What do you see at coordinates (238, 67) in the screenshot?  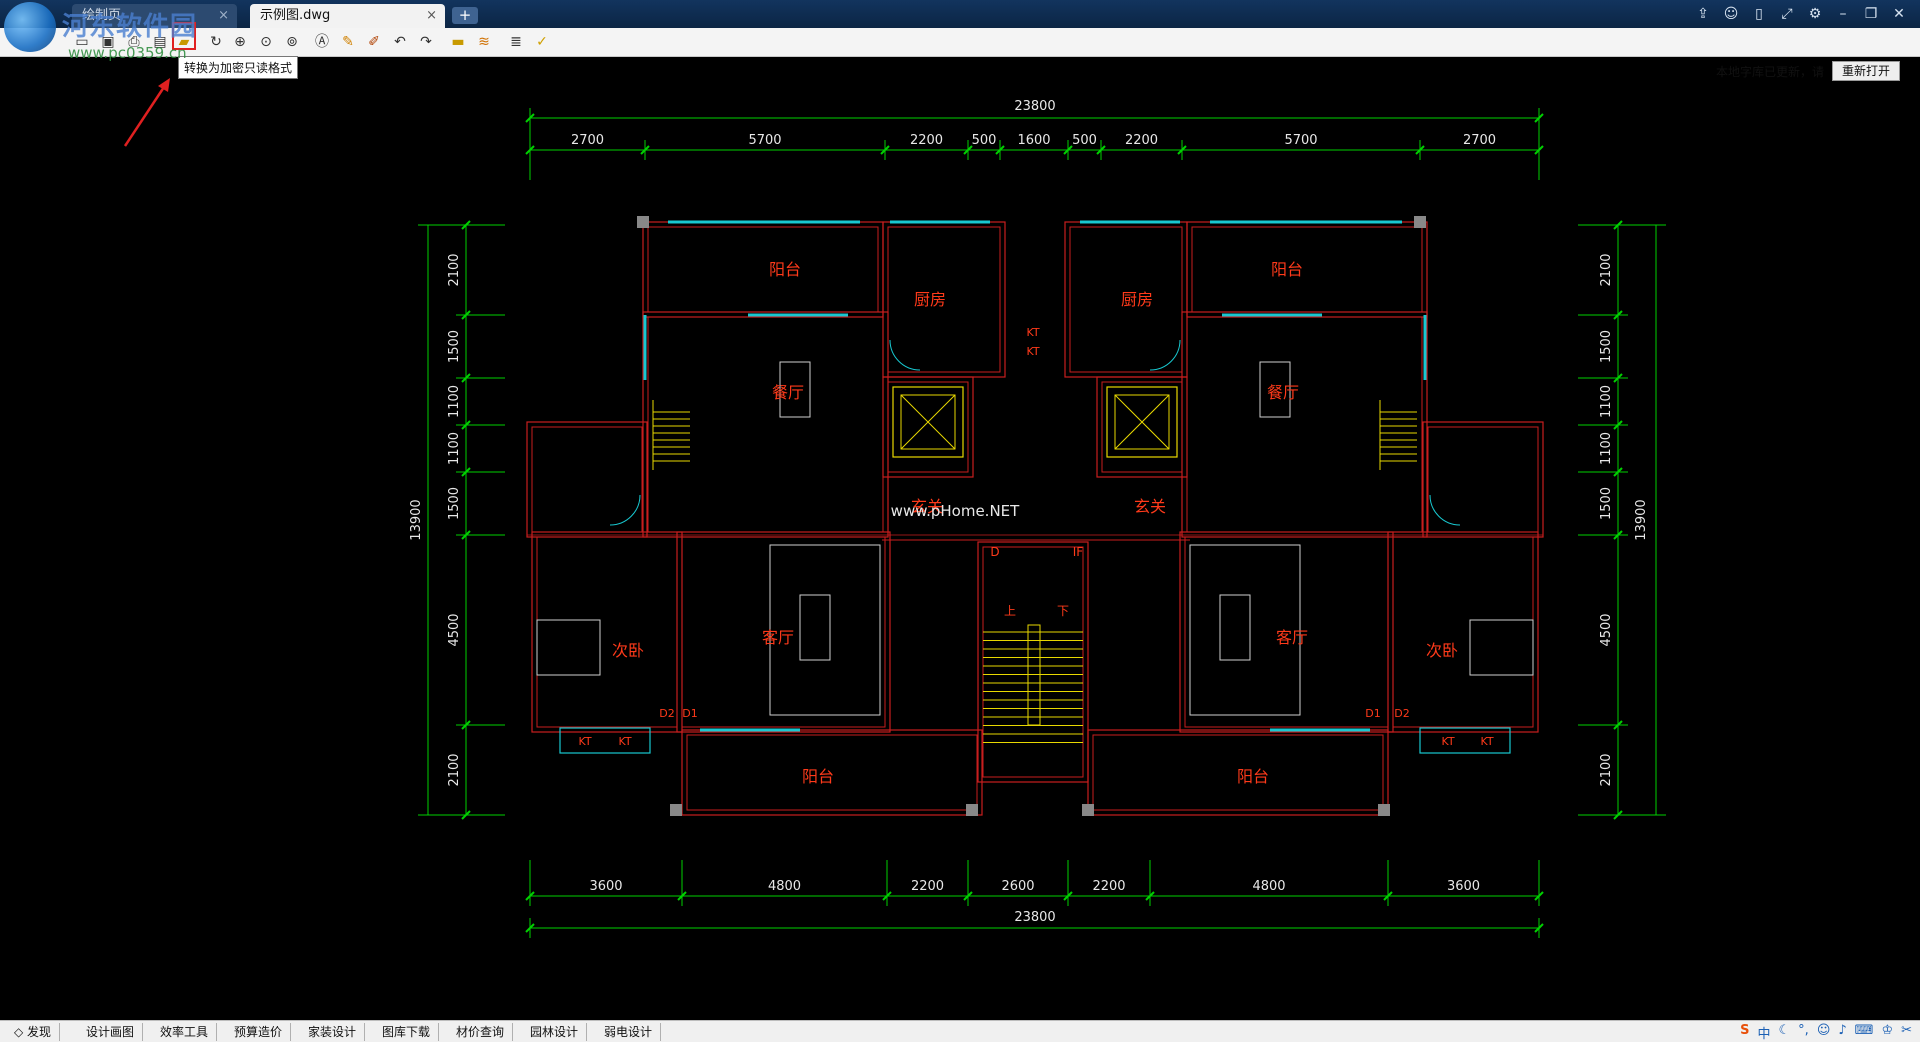 I see `tooltip: 转换为加密只读格式` at bounding box center [238, 67].